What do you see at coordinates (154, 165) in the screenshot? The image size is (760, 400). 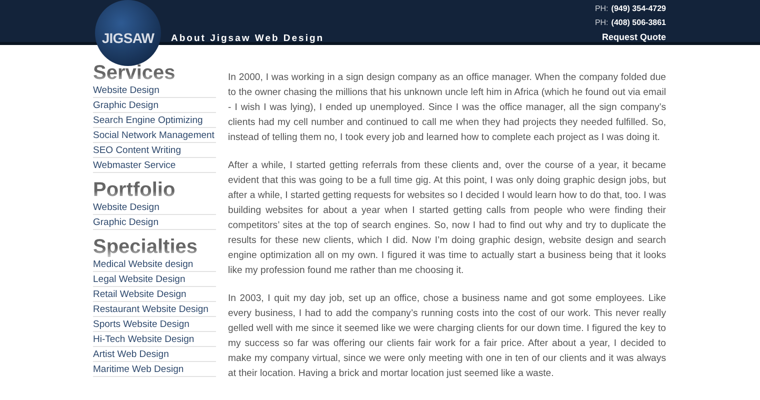 I see `sidebar-link: Webmaster Service` at bounding box center [154, 165].